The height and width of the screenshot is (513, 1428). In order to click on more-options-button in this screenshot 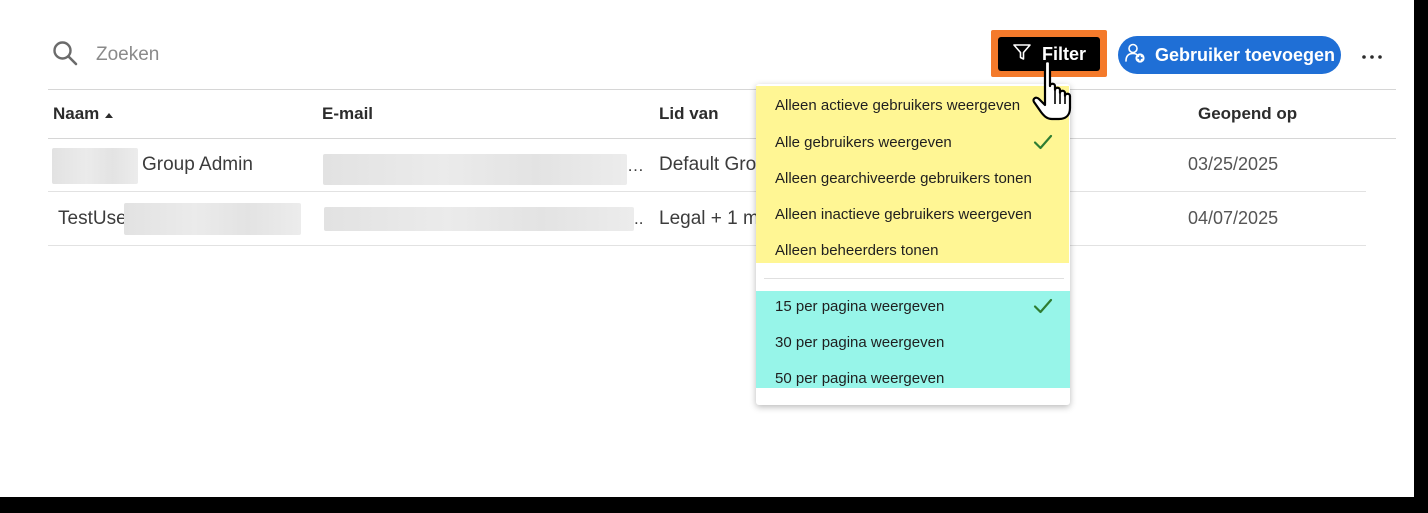, I will do `click(1372, 56)`.